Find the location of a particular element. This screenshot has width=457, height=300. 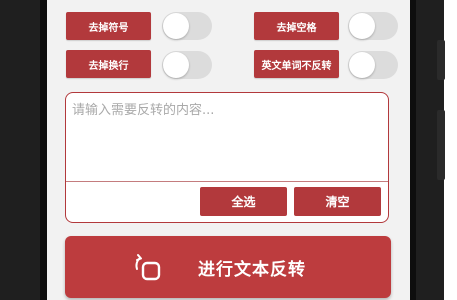

remove-symbols-toggle is located at coordinates (187, 26).